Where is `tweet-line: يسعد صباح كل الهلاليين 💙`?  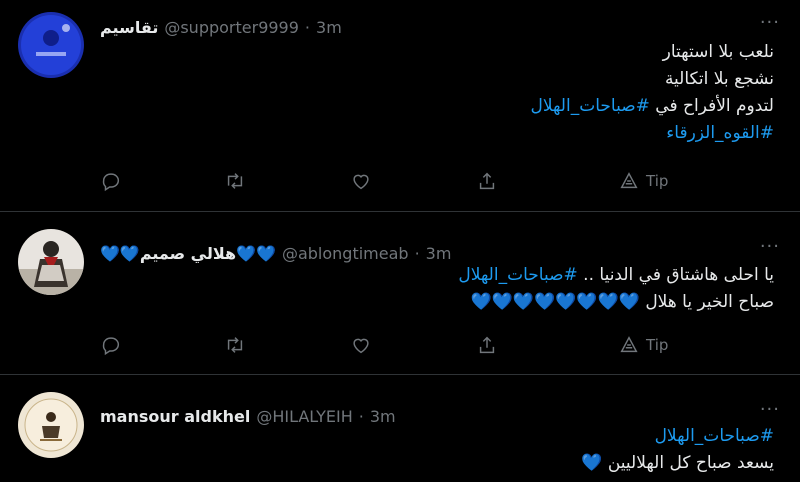 tweet-line: يسعد صباح كل الهلاليين 💙 is located at coordinates (677, 463).